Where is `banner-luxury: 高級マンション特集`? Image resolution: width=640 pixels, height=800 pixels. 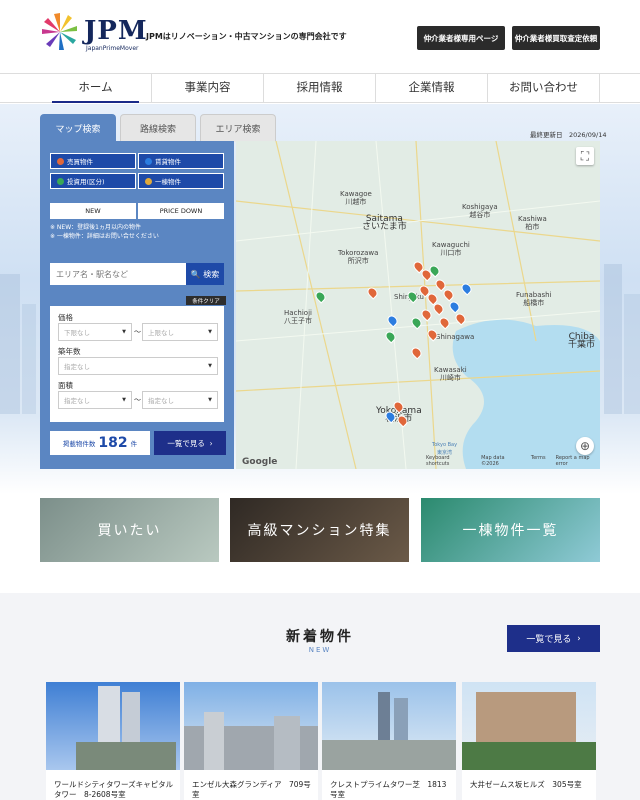
banner-luxury: 高級マンション特集 is located at coordinates (319, 530).